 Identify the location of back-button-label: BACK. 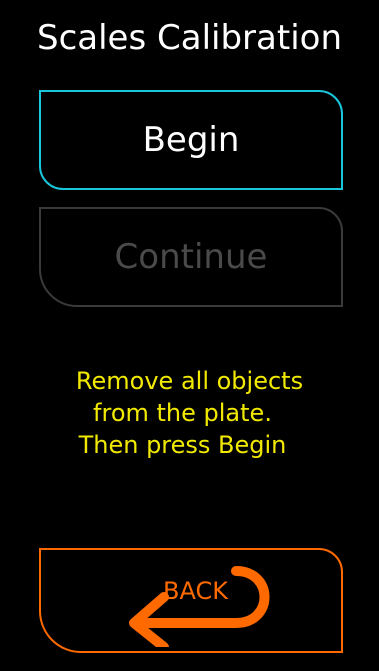
(195, 591).